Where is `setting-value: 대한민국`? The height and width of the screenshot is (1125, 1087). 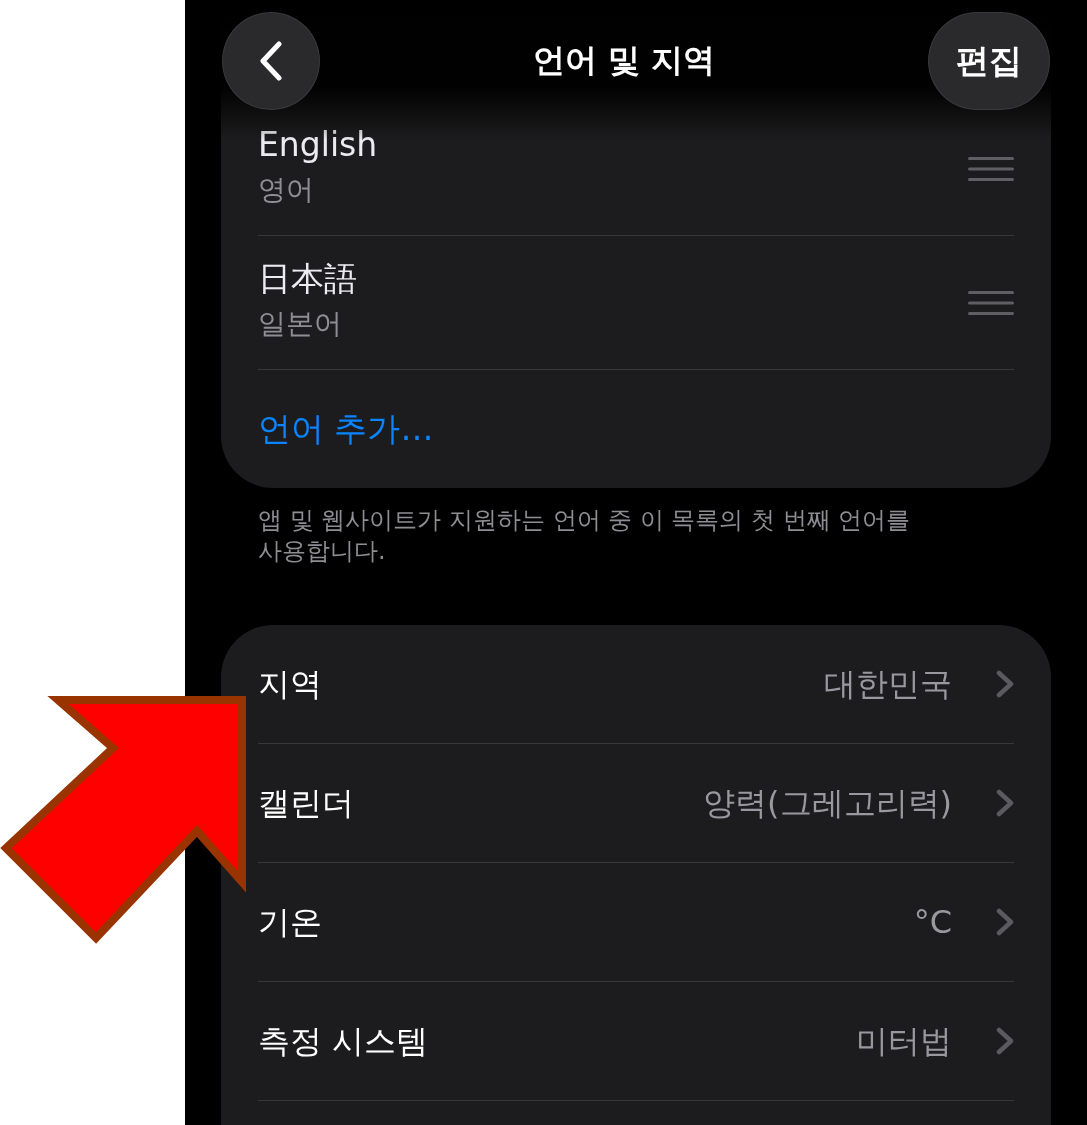 setting-value: 대한민국 is located at coordinates (888, 684).